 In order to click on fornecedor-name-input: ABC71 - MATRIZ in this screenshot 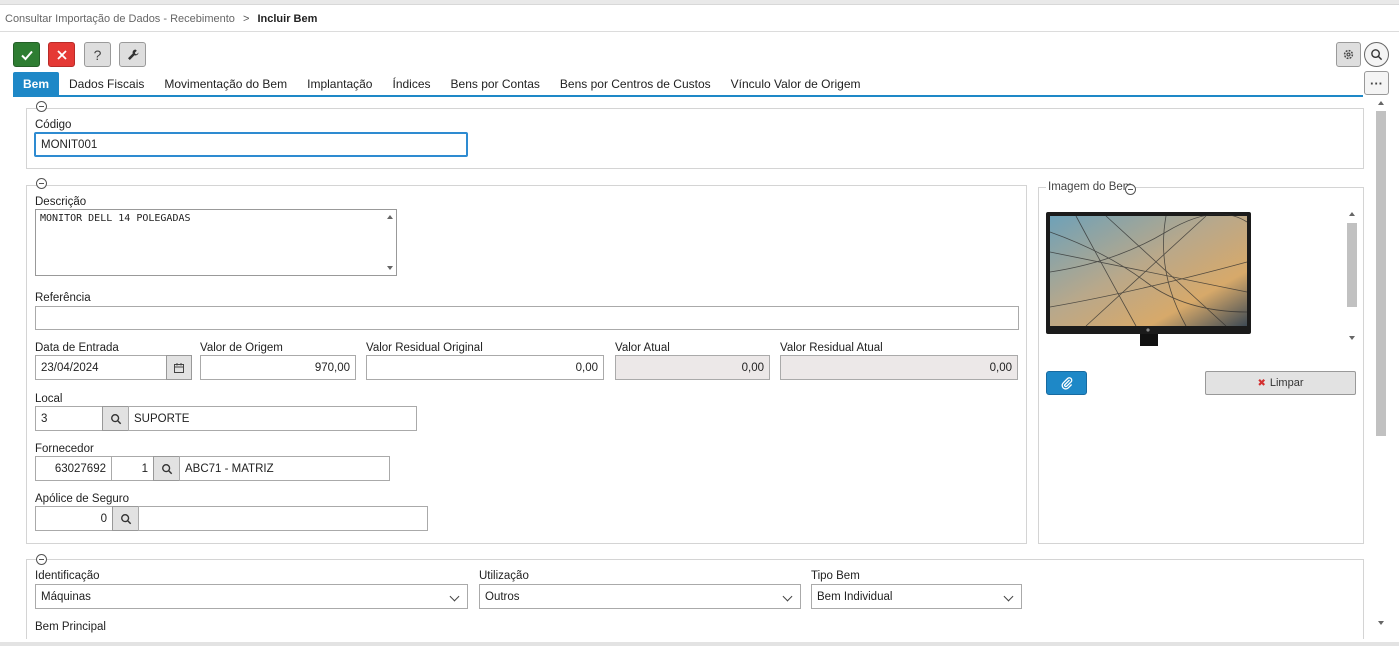, I will do `click(284, 468)`.